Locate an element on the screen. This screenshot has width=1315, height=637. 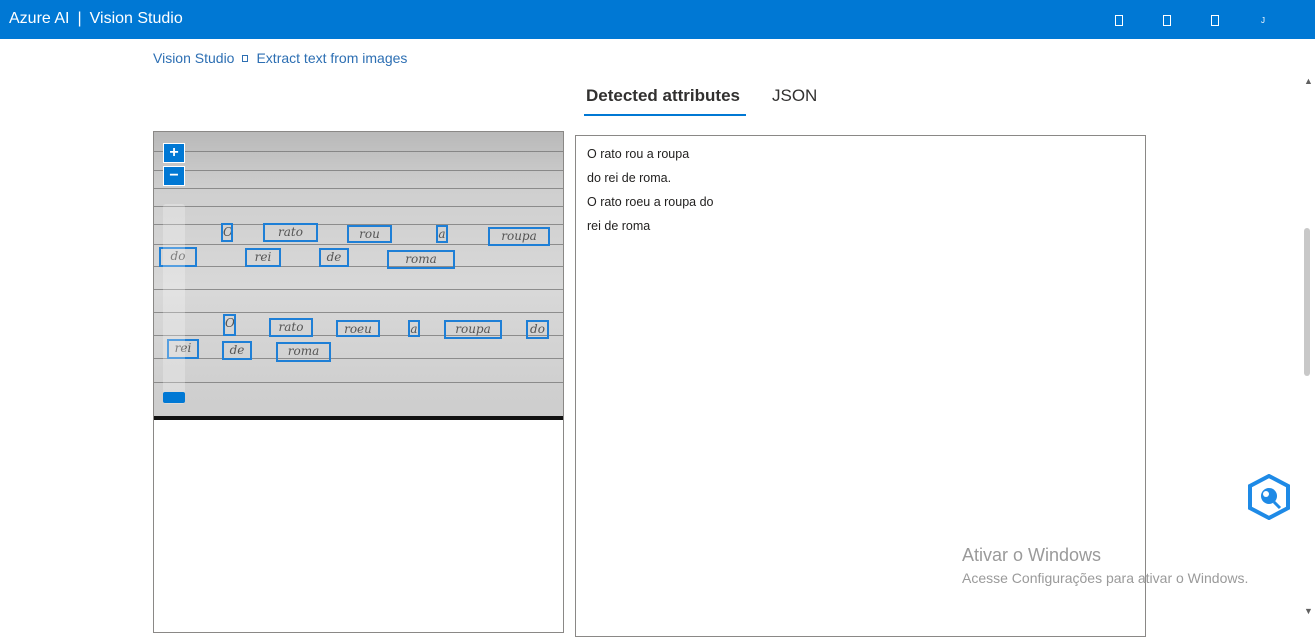
page-scrollbar: ▲ ▼ is located at coordinates (1308, 347).